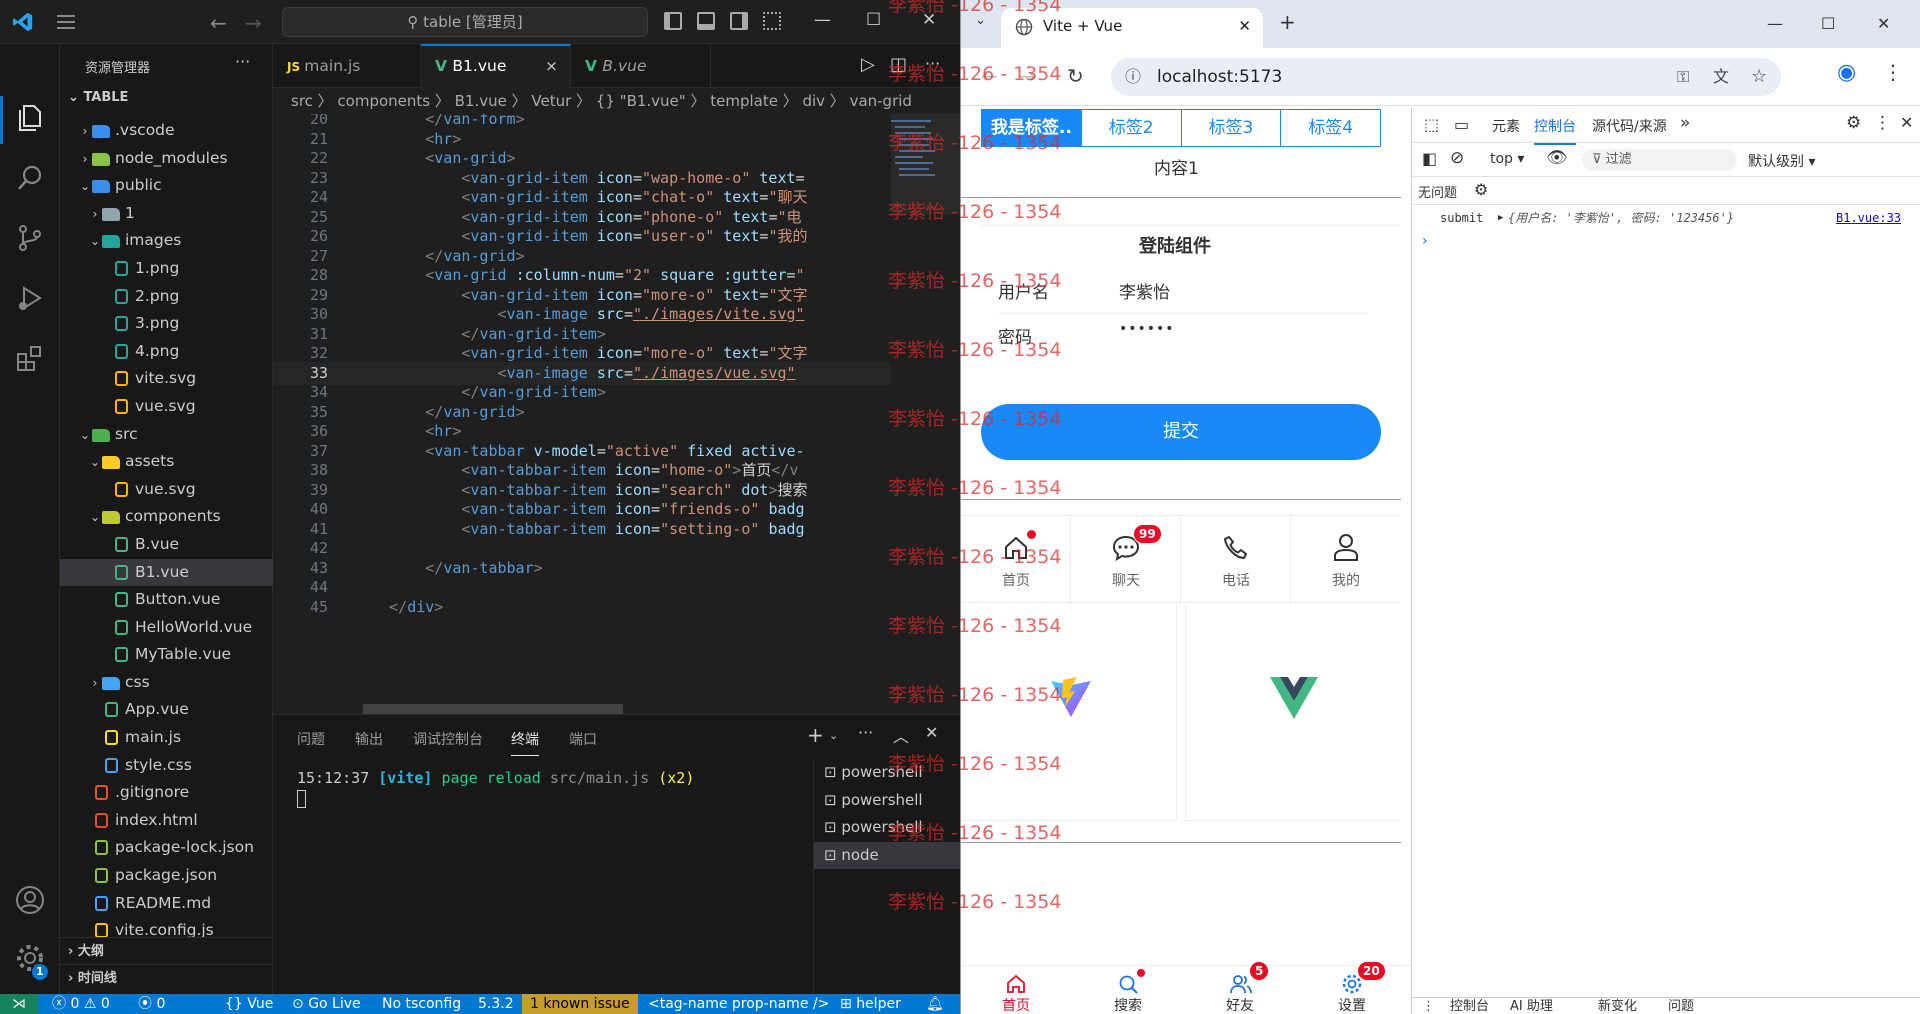 This screenshot has height=1014, width=1920. I want to click on grid-item-home: 首页, so click(1016, 560).